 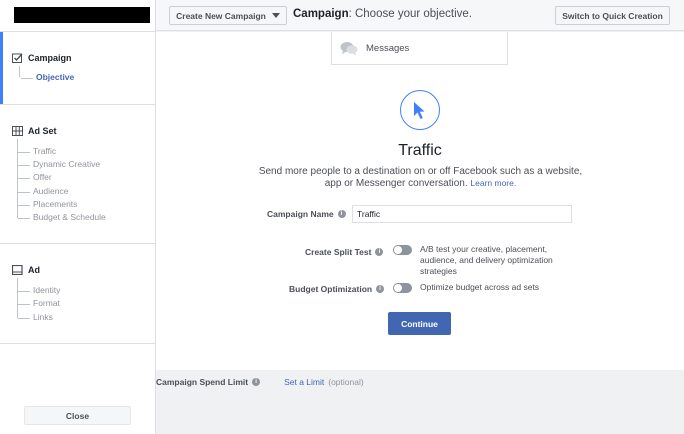 What do you see at coordinates (1, 68) in the screenshot?
I see `active-indicator` at bounding box center [1, 68].